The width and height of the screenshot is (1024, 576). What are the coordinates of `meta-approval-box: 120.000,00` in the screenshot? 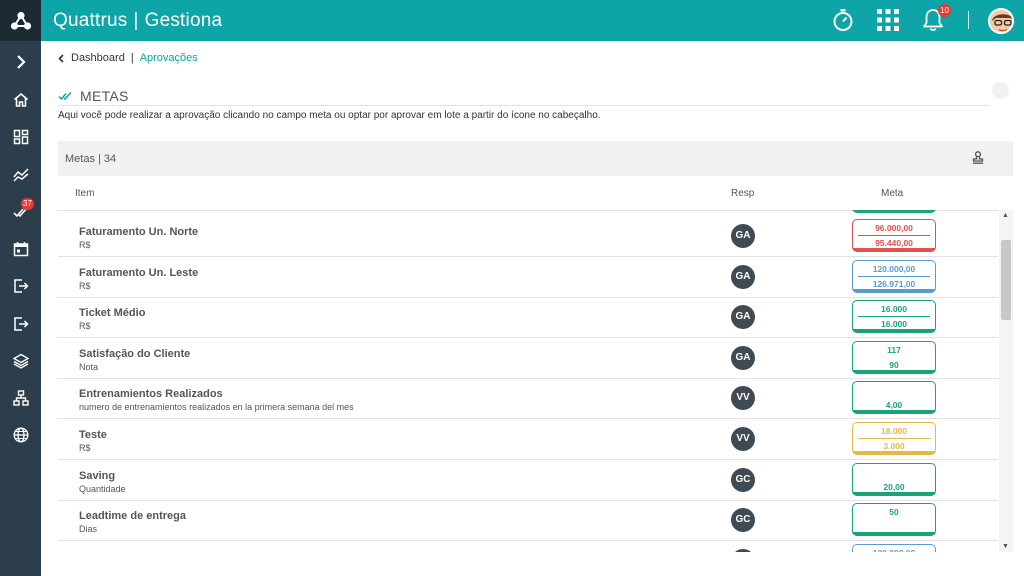 It's located at (894, 547).